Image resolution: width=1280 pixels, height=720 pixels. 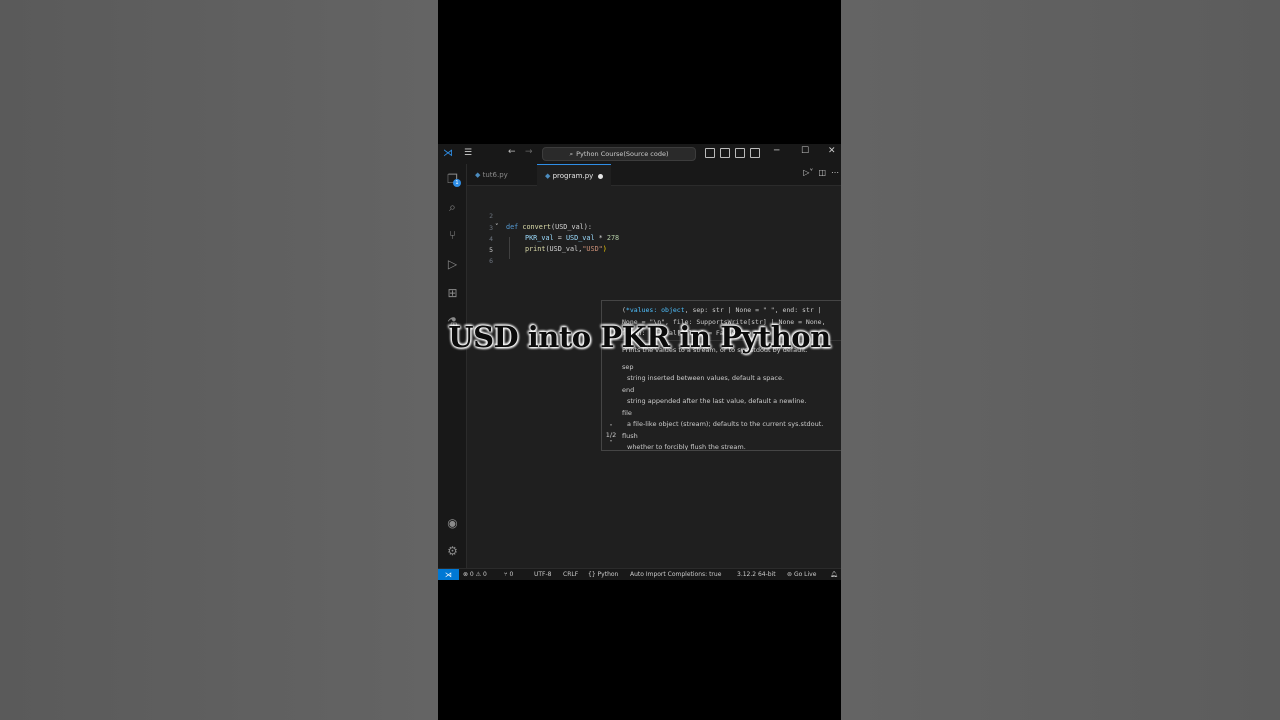 What do you see at coordinates (622, 154) in the screenshot?
I see `search-text: Python Course(Source code)` at bounding box center [622, 154].